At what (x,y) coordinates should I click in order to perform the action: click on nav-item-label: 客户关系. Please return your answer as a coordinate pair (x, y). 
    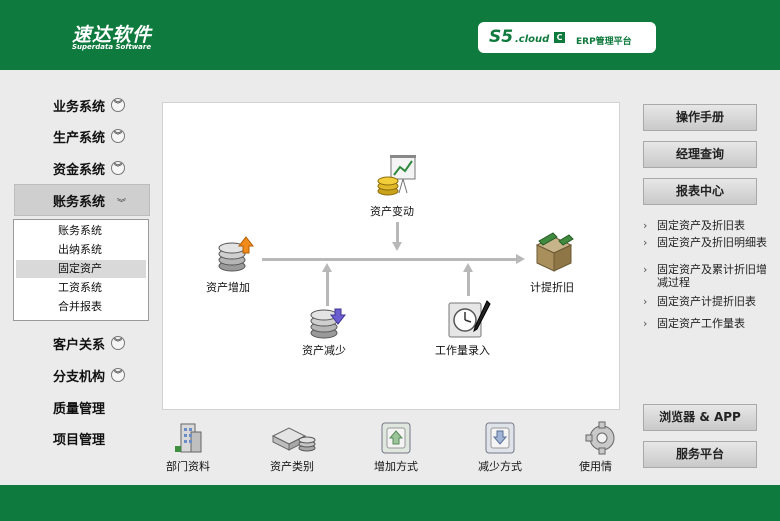
    Looking at the image, I should click on (79, 345).